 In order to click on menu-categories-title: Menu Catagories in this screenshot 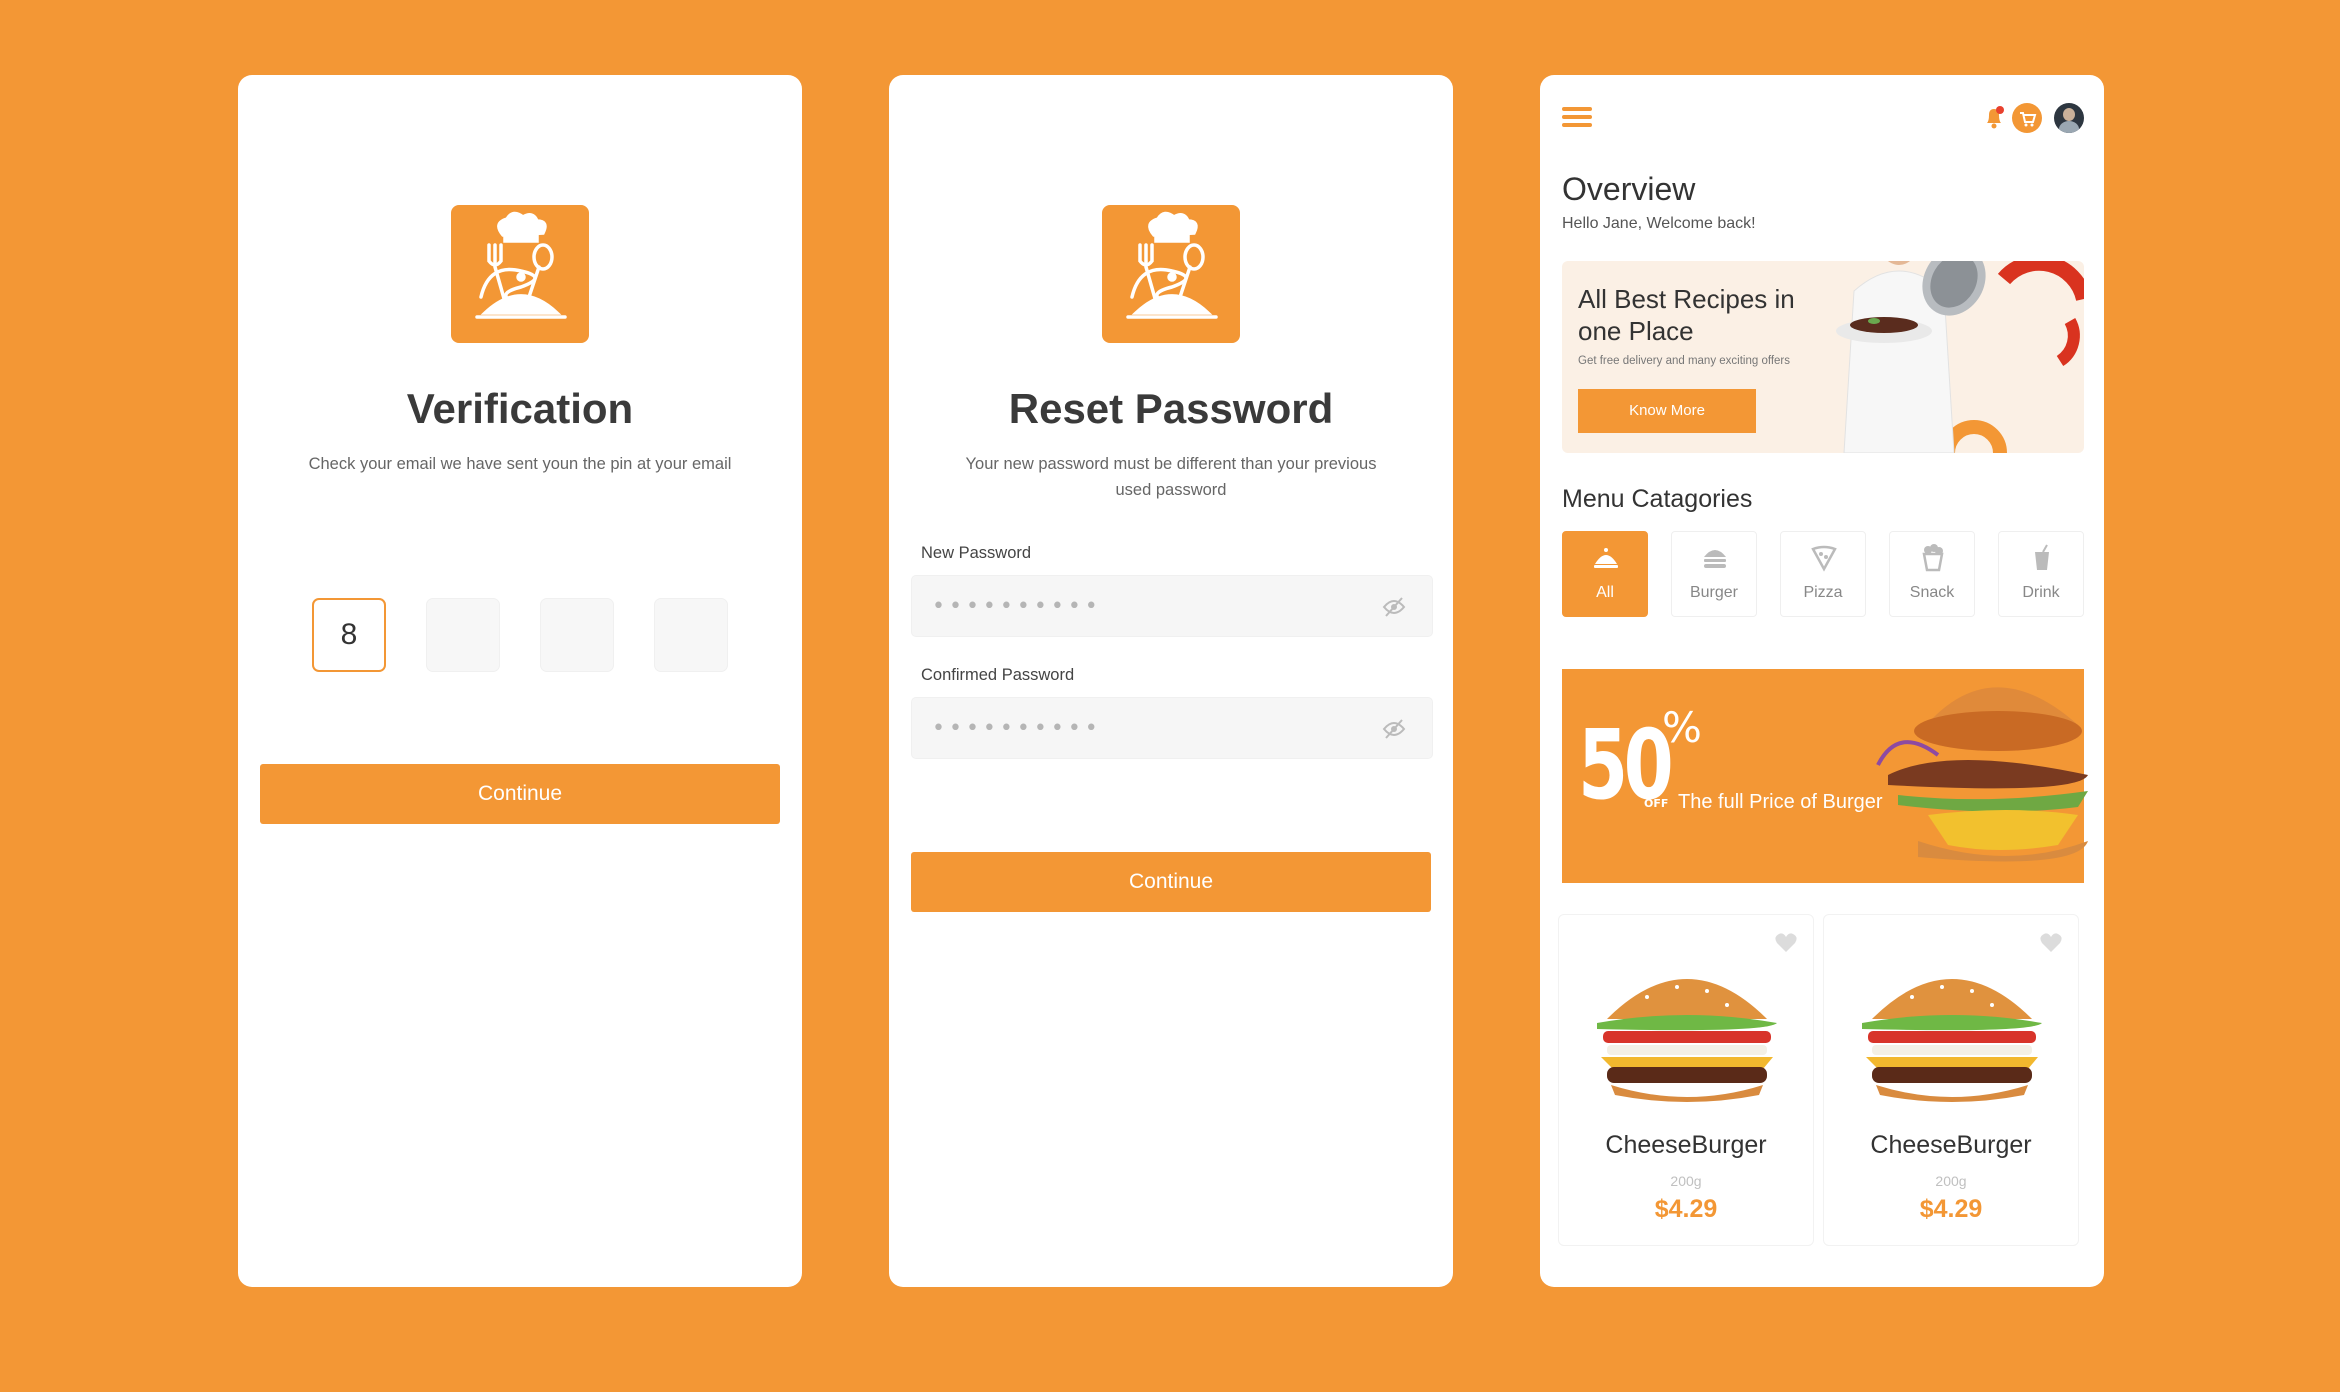, I will do `click(1657, 499)`.